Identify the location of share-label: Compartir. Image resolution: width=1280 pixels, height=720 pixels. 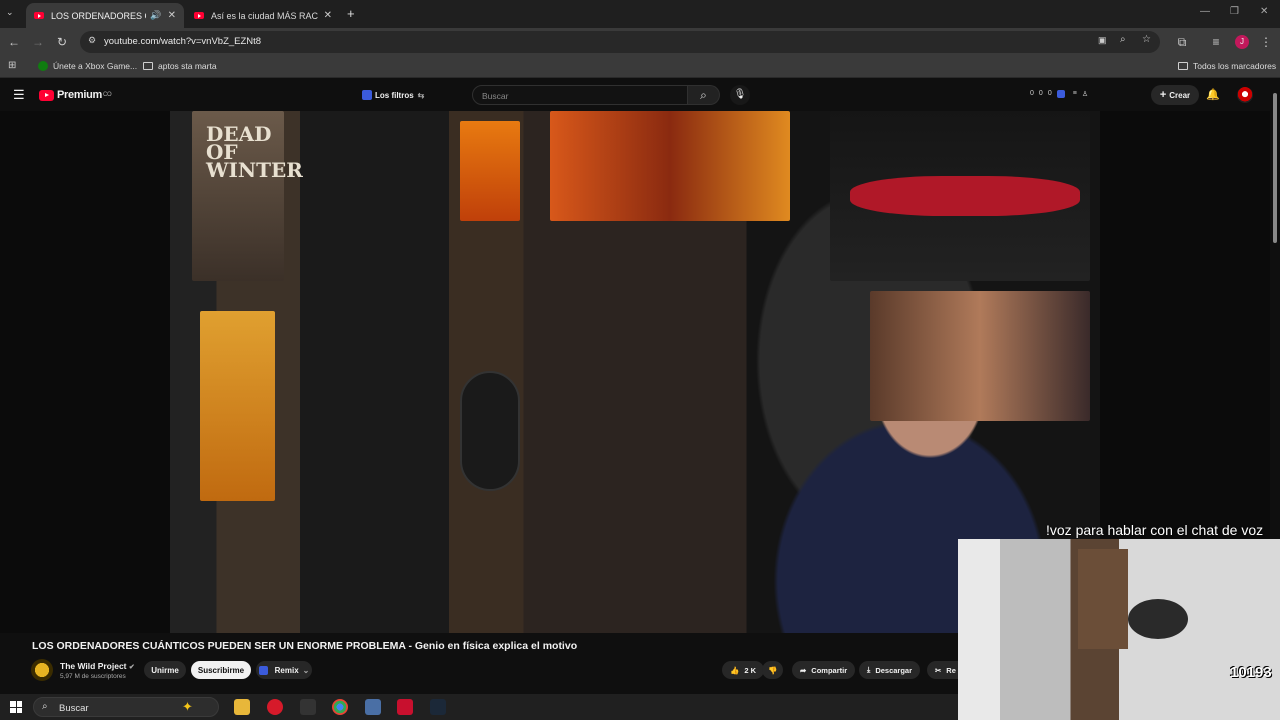
(829, 670).